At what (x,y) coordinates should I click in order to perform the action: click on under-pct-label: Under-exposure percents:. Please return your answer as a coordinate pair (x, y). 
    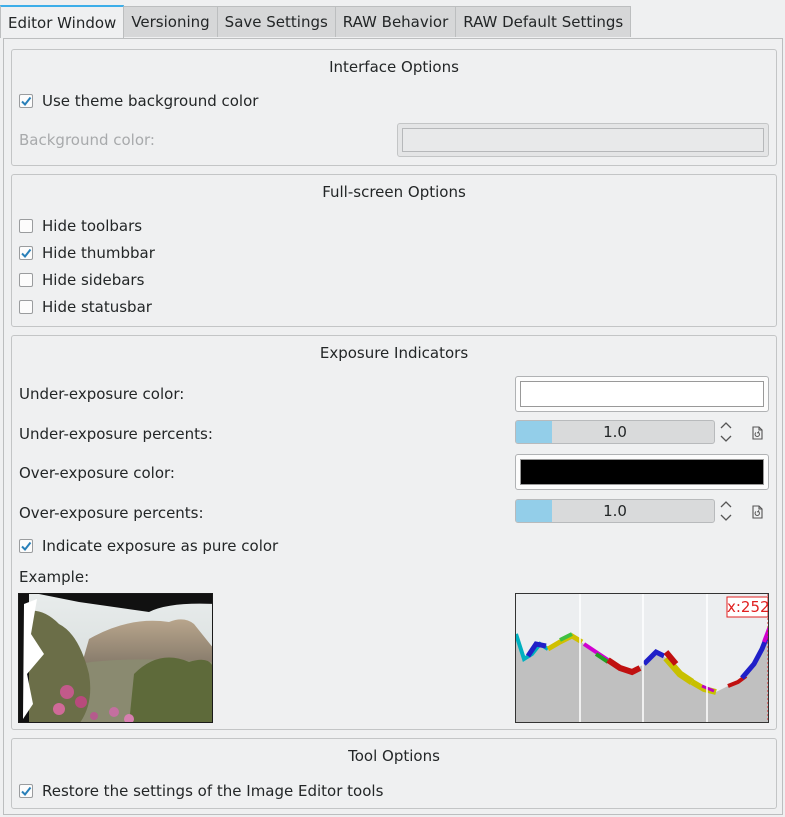
    Looking at the image, I should click on (116, 434).